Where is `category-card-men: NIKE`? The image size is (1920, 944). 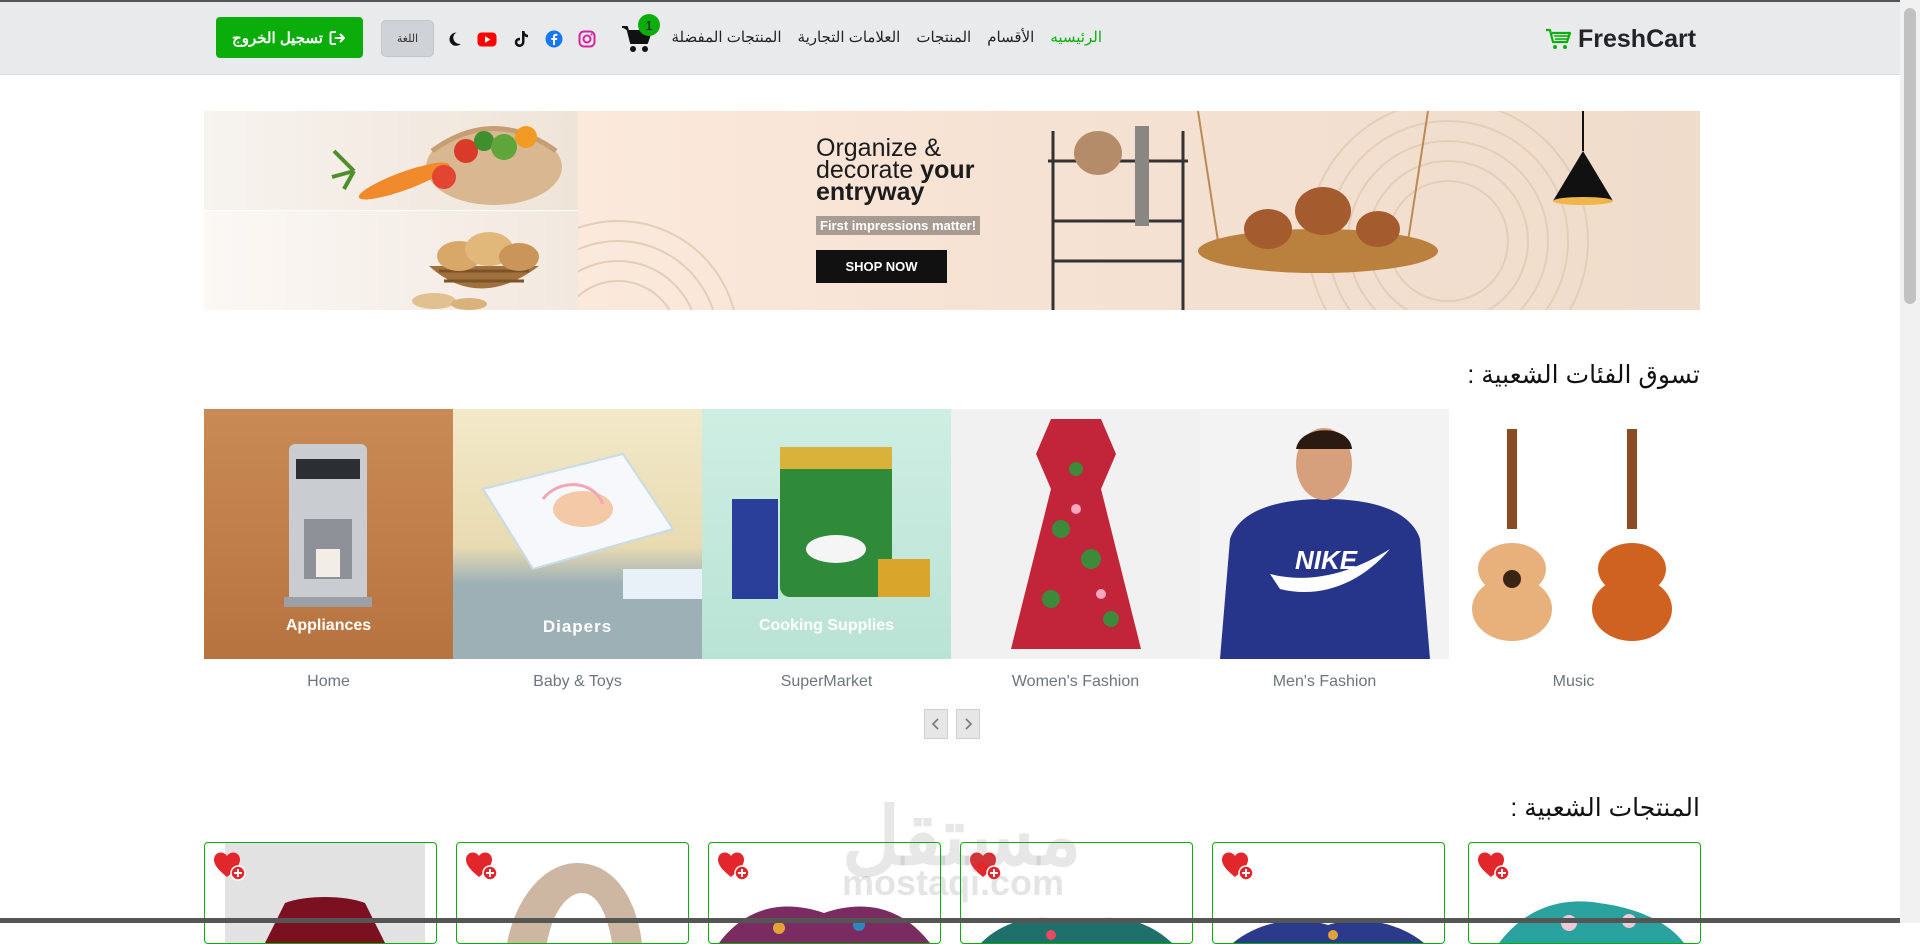 category-card-men: NIKE is located at coordinates (1324, 534).